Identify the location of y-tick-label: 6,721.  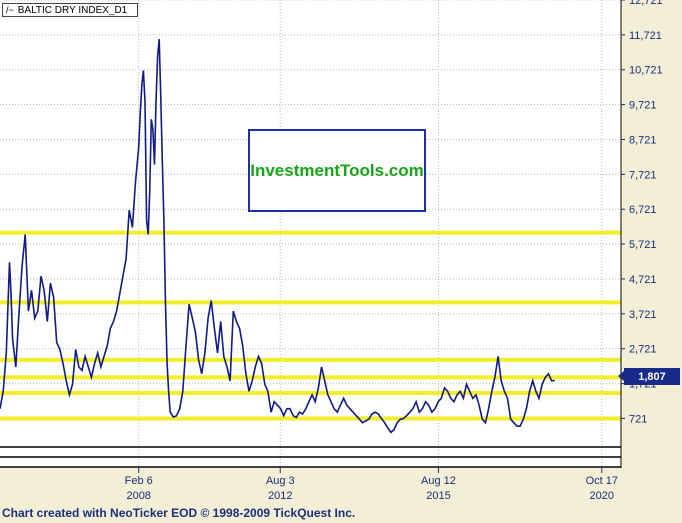
(643, 210).